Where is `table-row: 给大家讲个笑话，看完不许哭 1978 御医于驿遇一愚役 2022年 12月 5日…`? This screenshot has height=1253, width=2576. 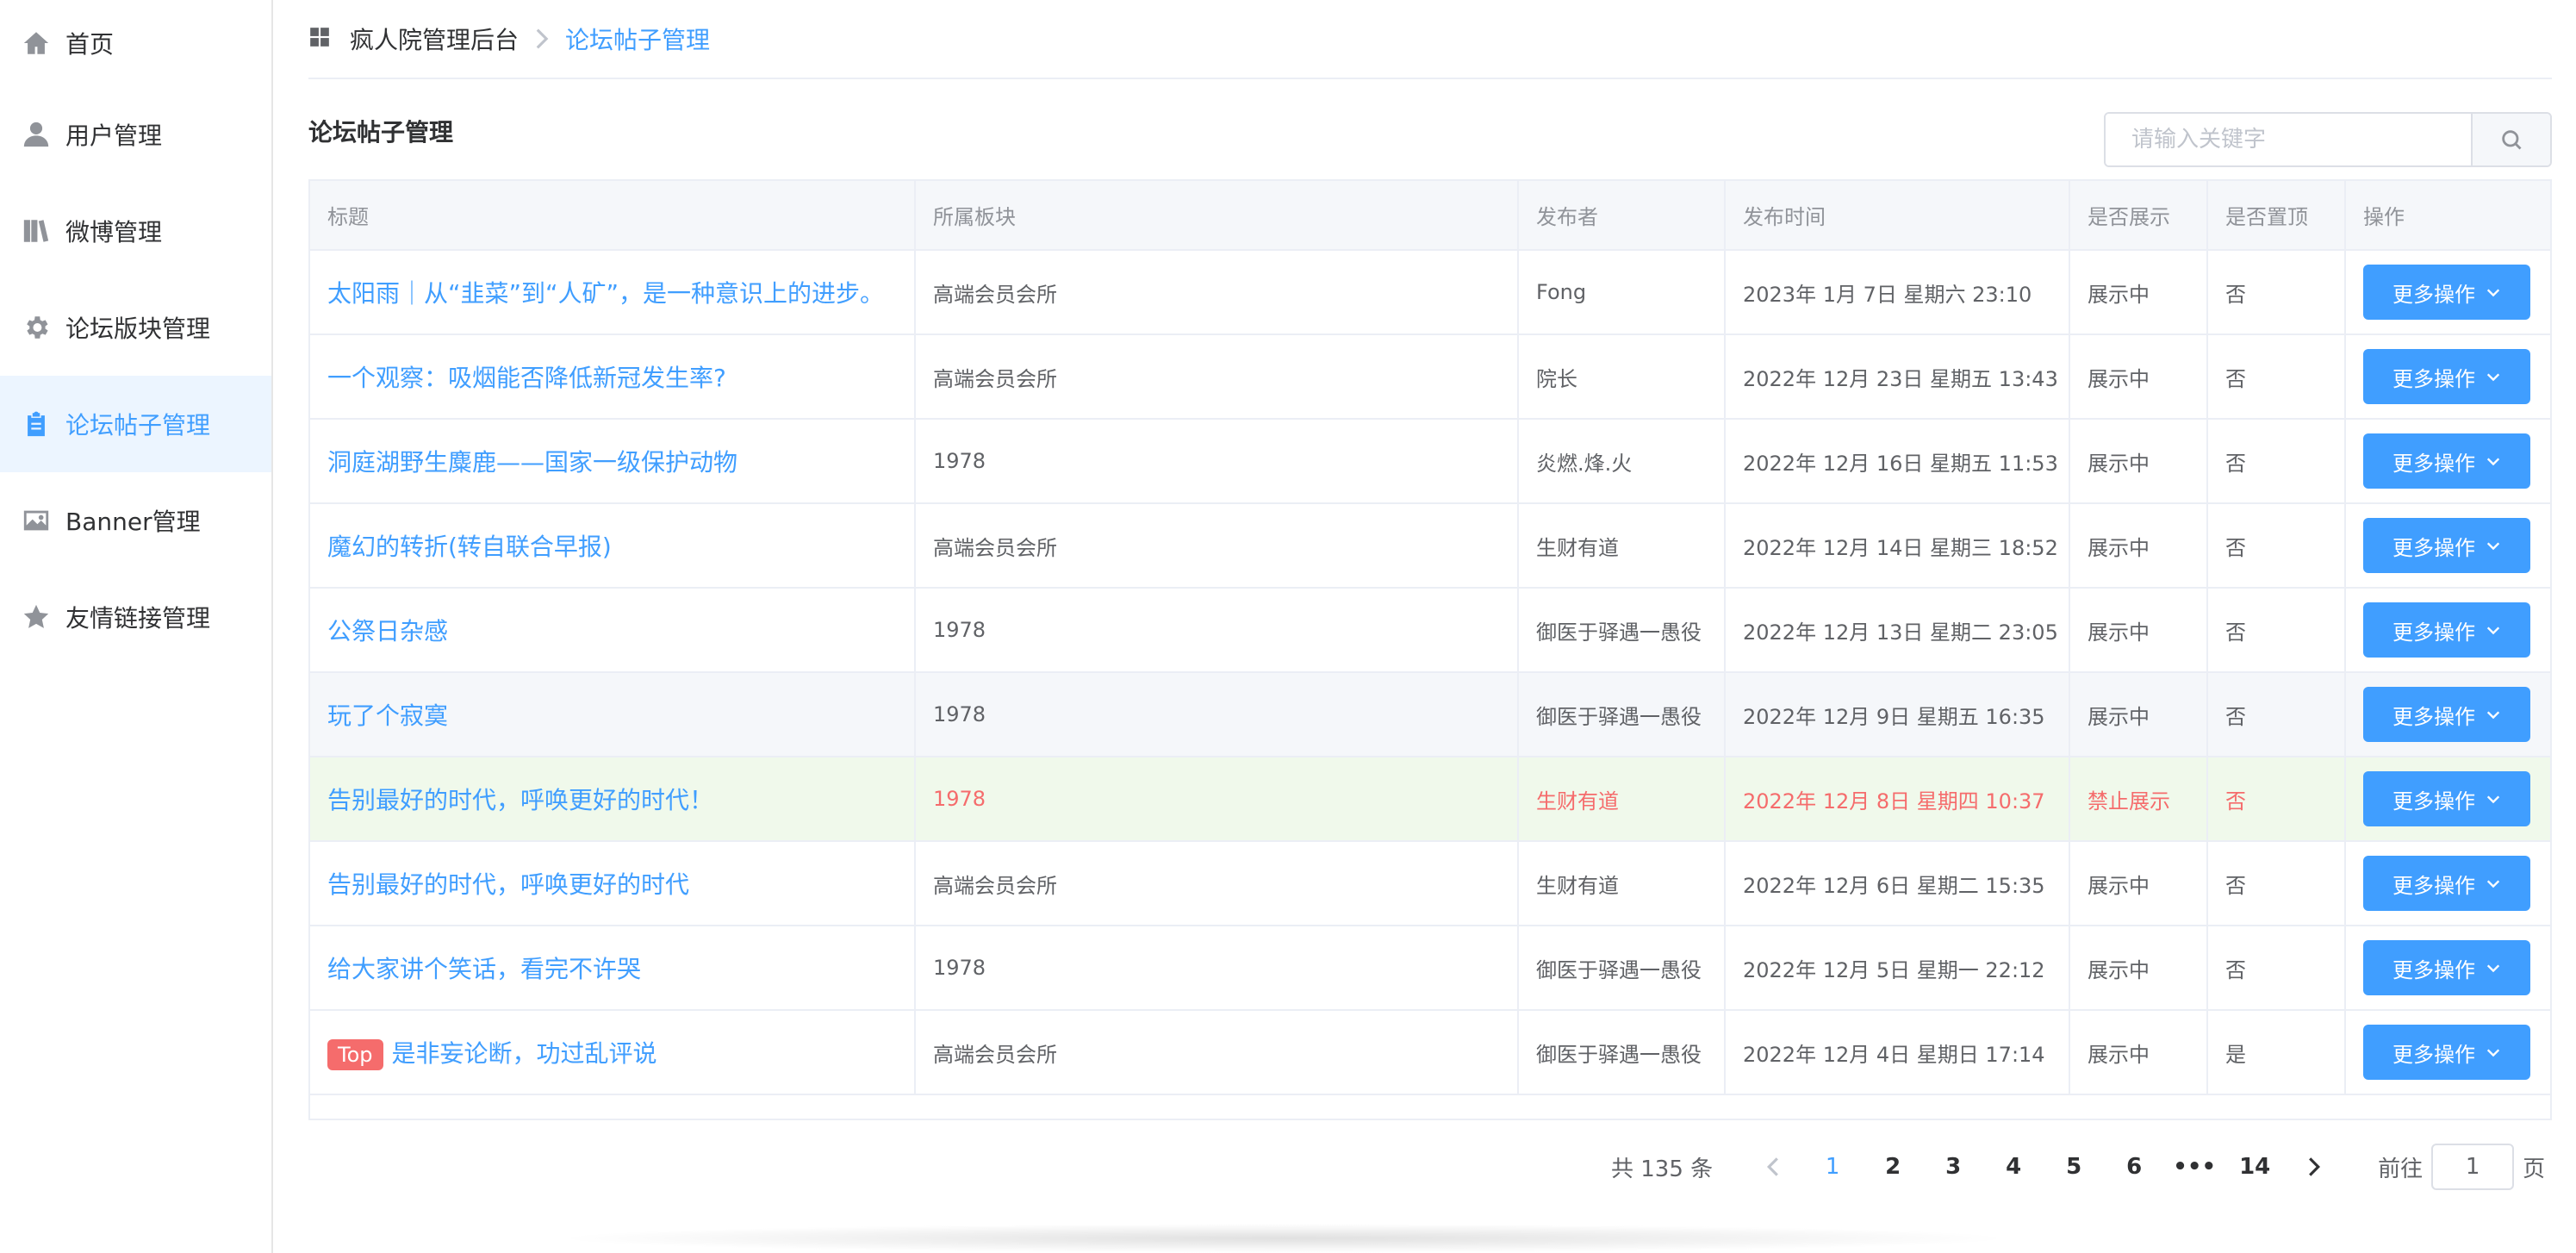
table-row: 给大家讲个笑话，看完不许哭 1978 御医于驿遇一愚役 2022年 12月 5日… is located at coordinates (1430, 969).